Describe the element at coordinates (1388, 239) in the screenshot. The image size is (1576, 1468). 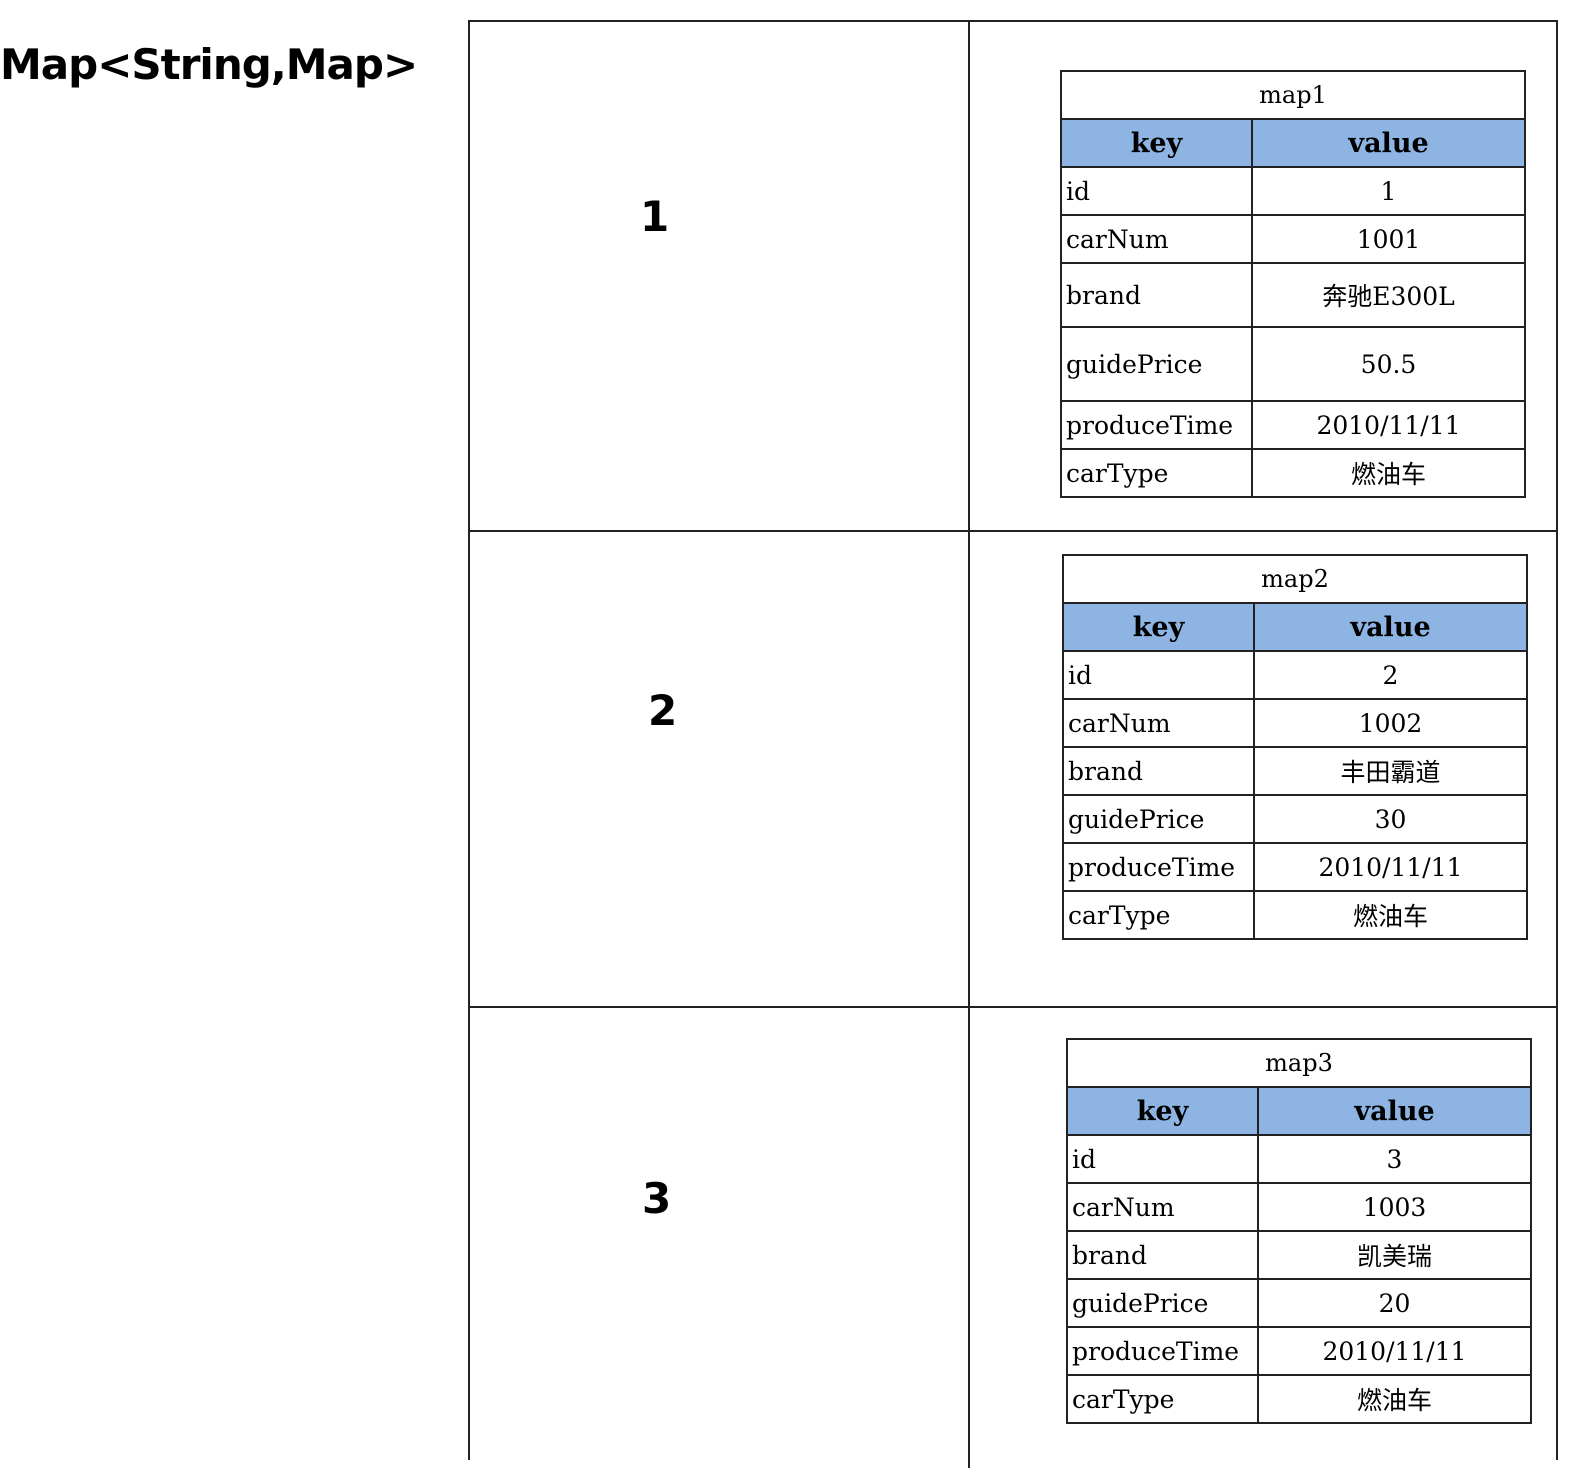
I see `entry-value: 1001` at that location.